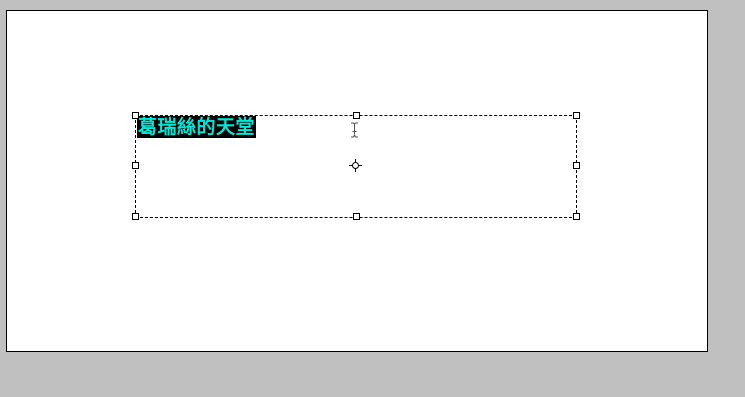 The image size is (745, 397). What do you see at coordinates (576, 115) in the screenshot?
I see `resize-handle-top-right` at bounding box center [576, 115].